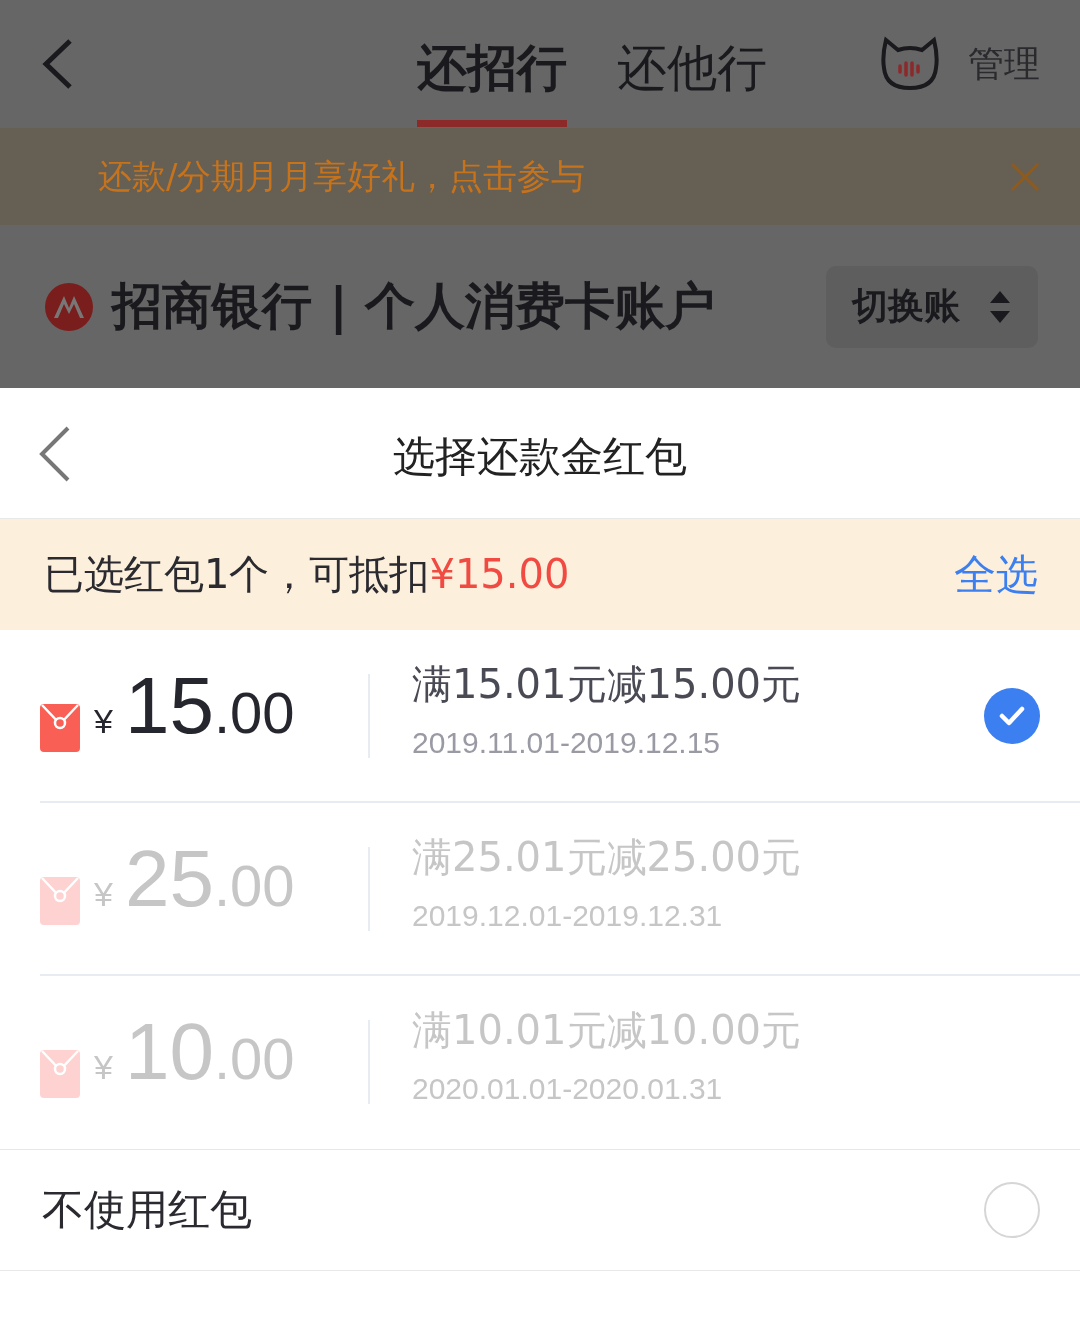  I want to click on back-icon, so click(57, 64).